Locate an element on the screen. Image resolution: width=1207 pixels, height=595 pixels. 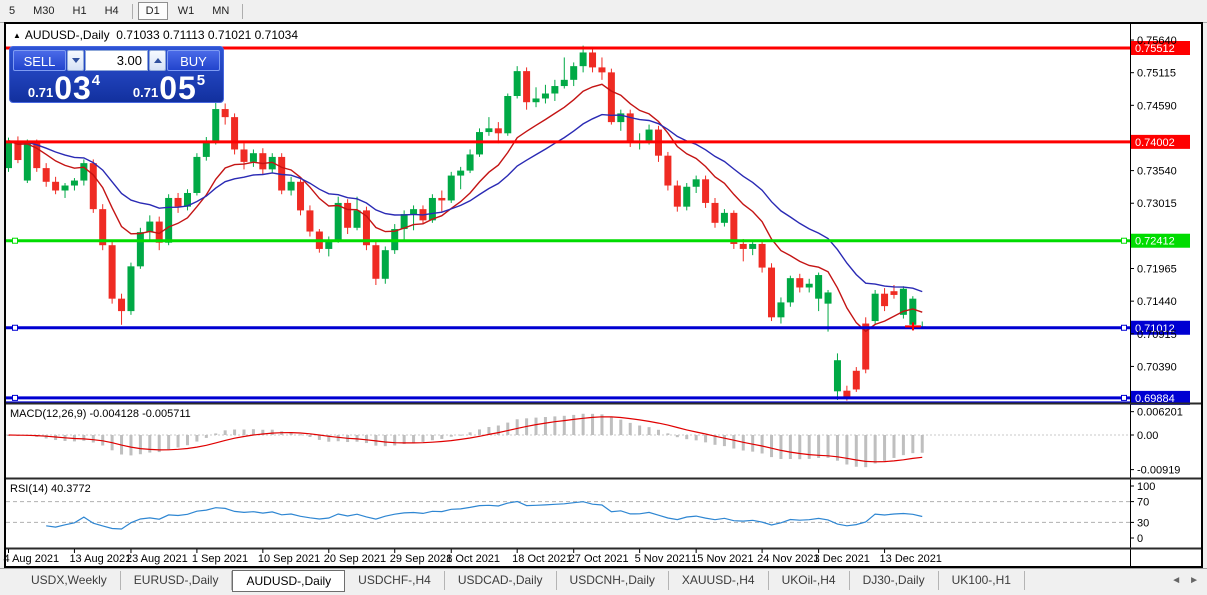
svg-text: 1 Sep 2021 is located at coordinates (220, 559).